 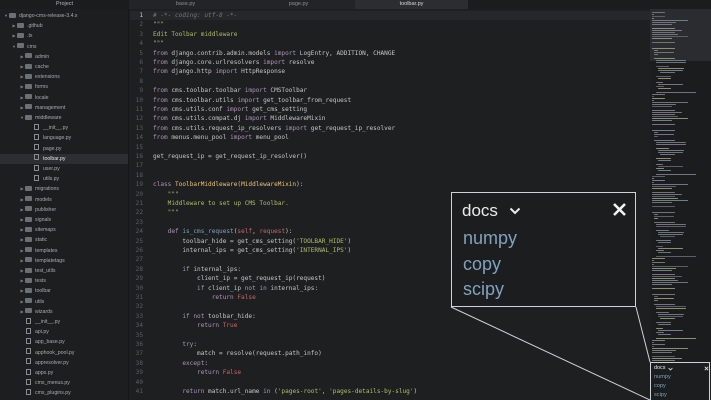 I want to click on tree-file: api.py, so click(x=64, y=332).